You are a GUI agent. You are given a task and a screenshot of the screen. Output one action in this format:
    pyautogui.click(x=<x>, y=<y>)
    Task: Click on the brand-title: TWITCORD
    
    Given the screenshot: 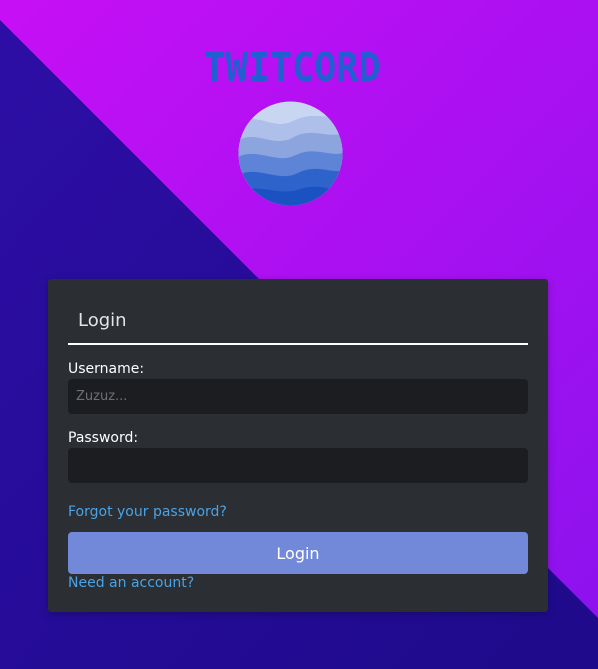 What is the action you would take?
    pyautogui.click(x=292, y=68)
    